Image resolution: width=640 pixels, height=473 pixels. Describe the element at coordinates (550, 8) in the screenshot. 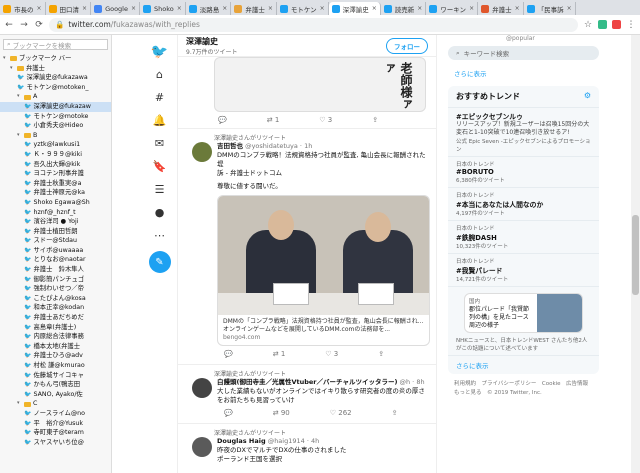

I see `tab: 「民事訴 ×` at that location.